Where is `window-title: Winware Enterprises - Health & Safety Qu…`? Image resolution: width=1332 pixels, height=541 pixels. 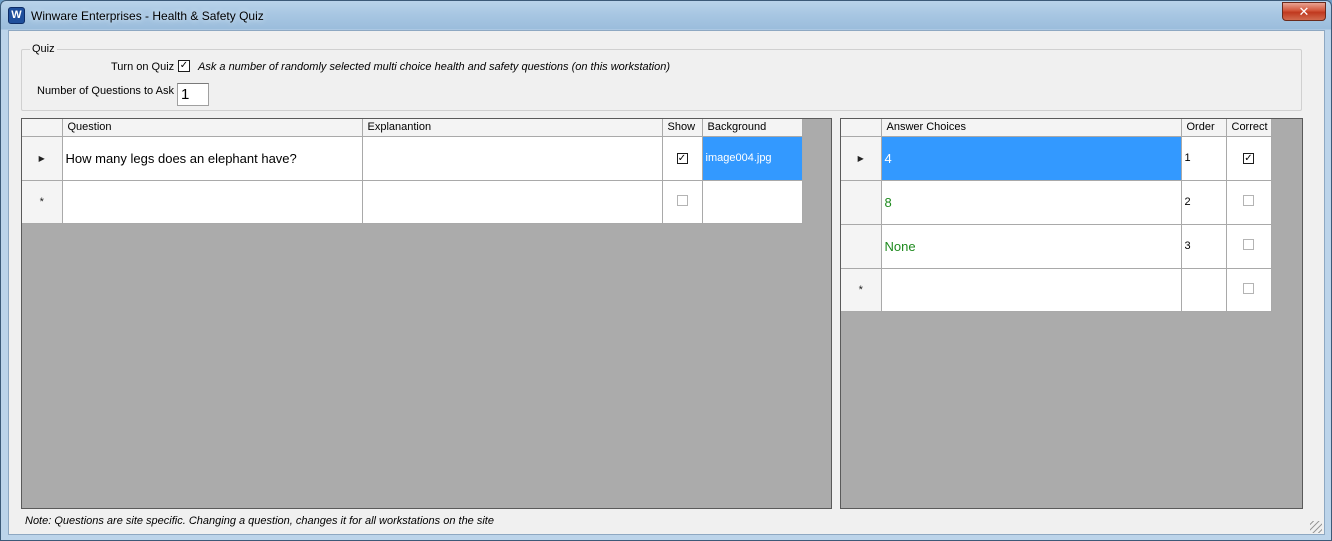 window-title: Winware Enterprises - Health & Safety Qu… is located at coordinates (147, 16).